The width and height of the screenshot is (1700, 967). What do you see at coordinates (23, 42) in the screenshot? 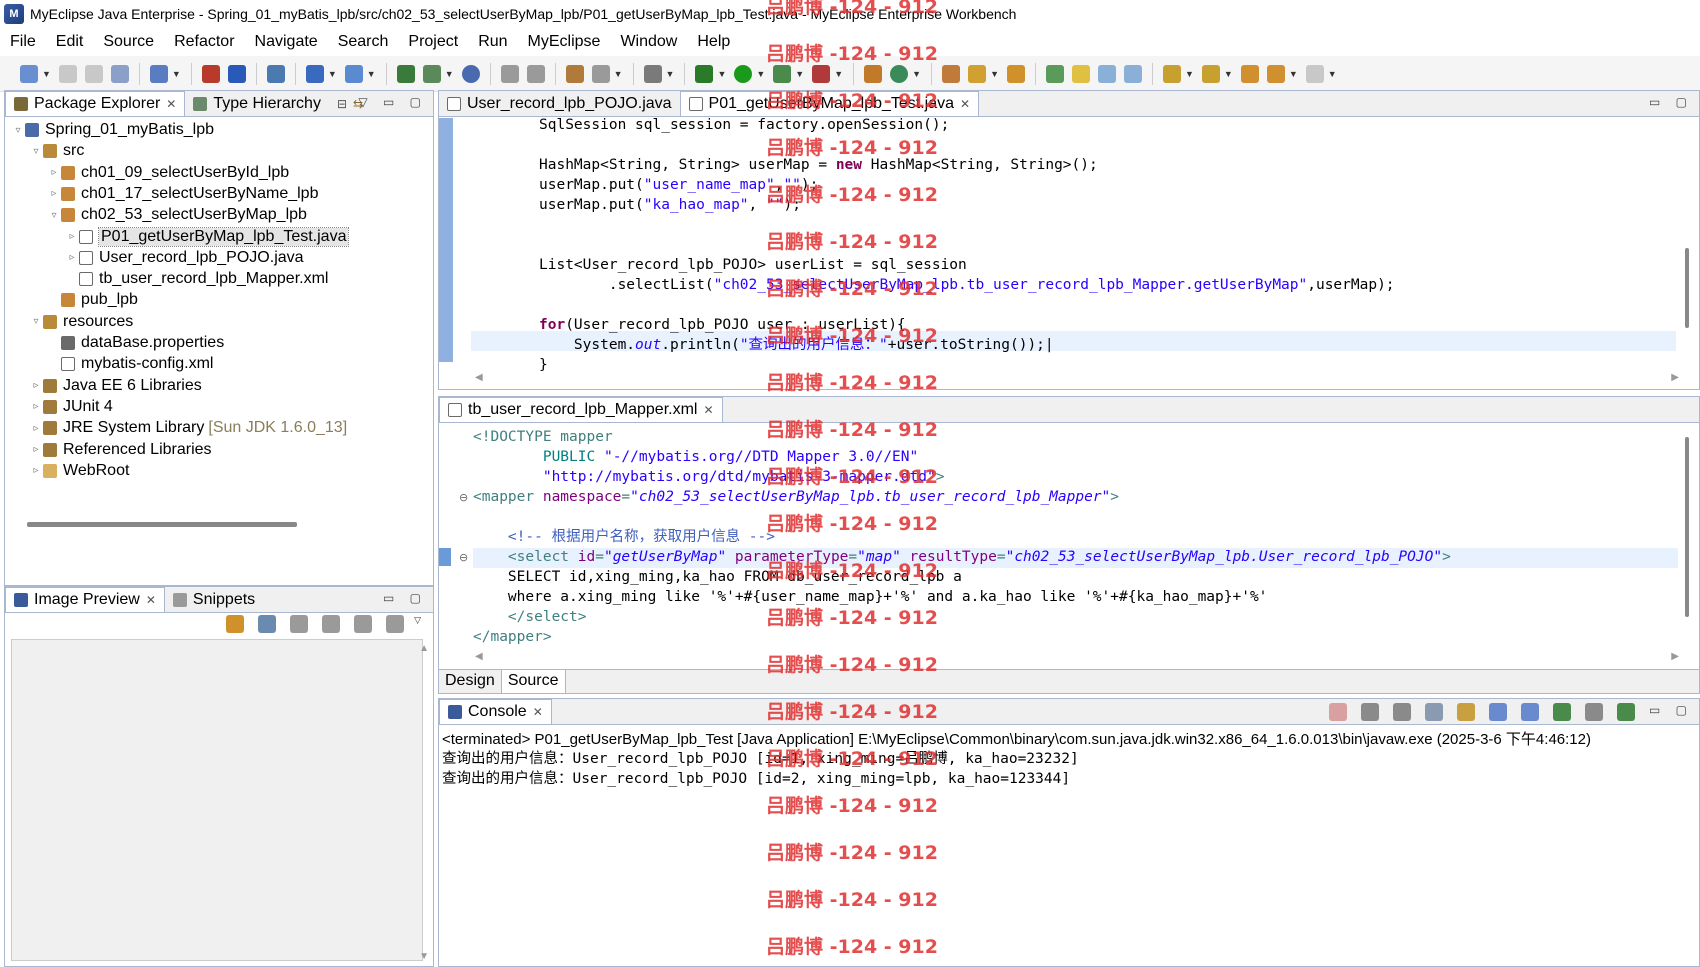
I see `menu-file: File` at bounding box center [23, 42].